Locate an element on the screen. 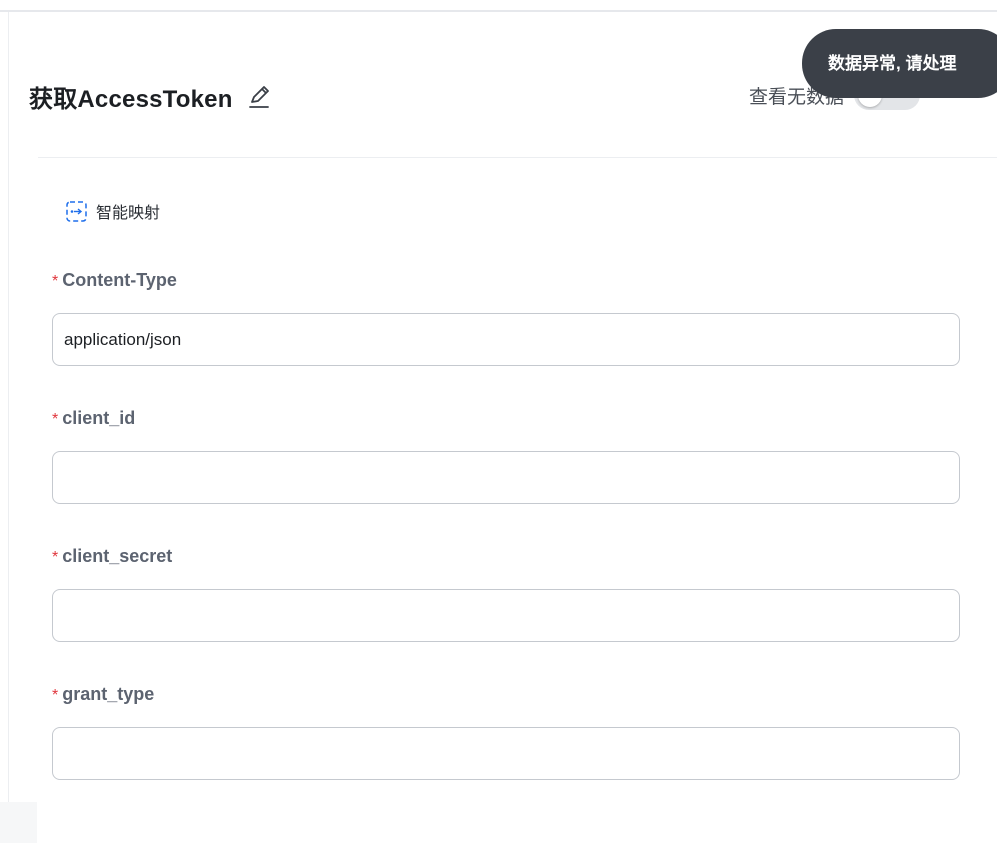 The image size is (997, 843). bottom-area is located at coordinates (498, 822).